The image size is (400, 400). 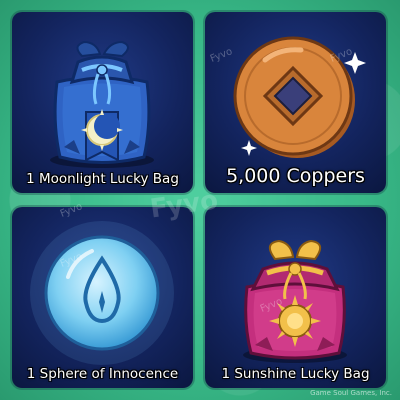 I want to click on water-sphere-icon, so click(x=102, y=293).